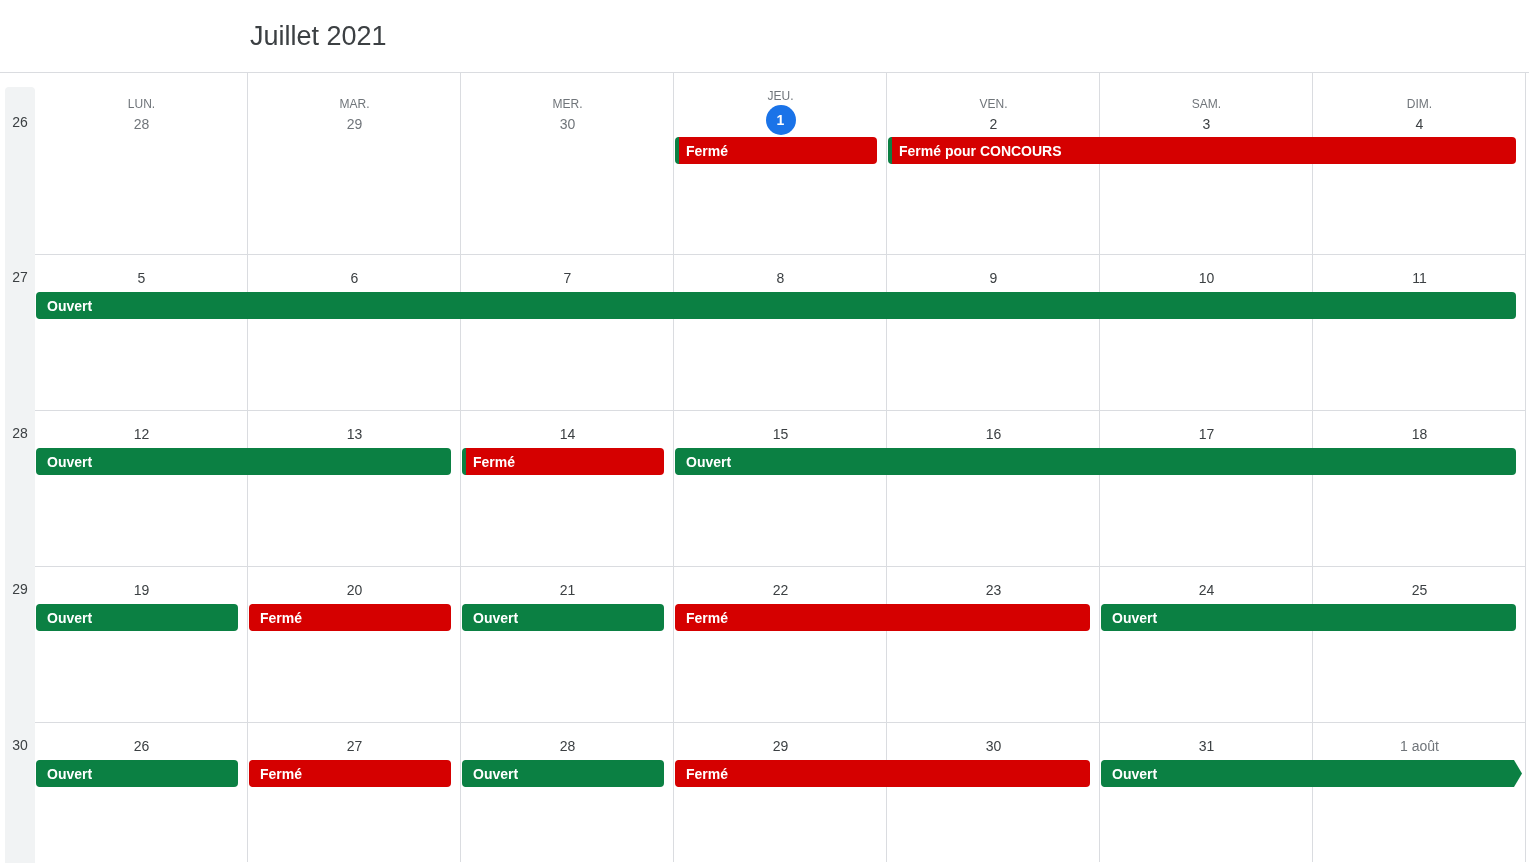 Image resolution: width=1529 pixels, height=868 pixels. What do you see at coordinates (1206, 746) in the screenshot?
I see `day-number: 31` at bounding box center [1206, 746].